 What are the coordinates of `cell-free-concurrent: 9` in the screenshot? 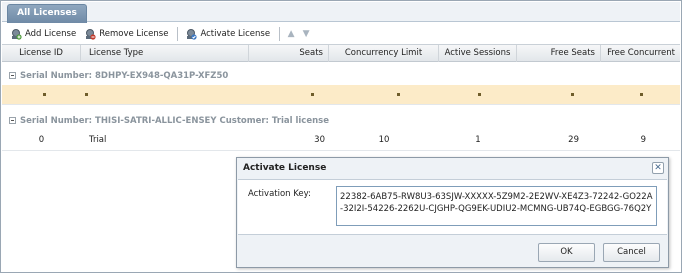 It's located at (643, 140).